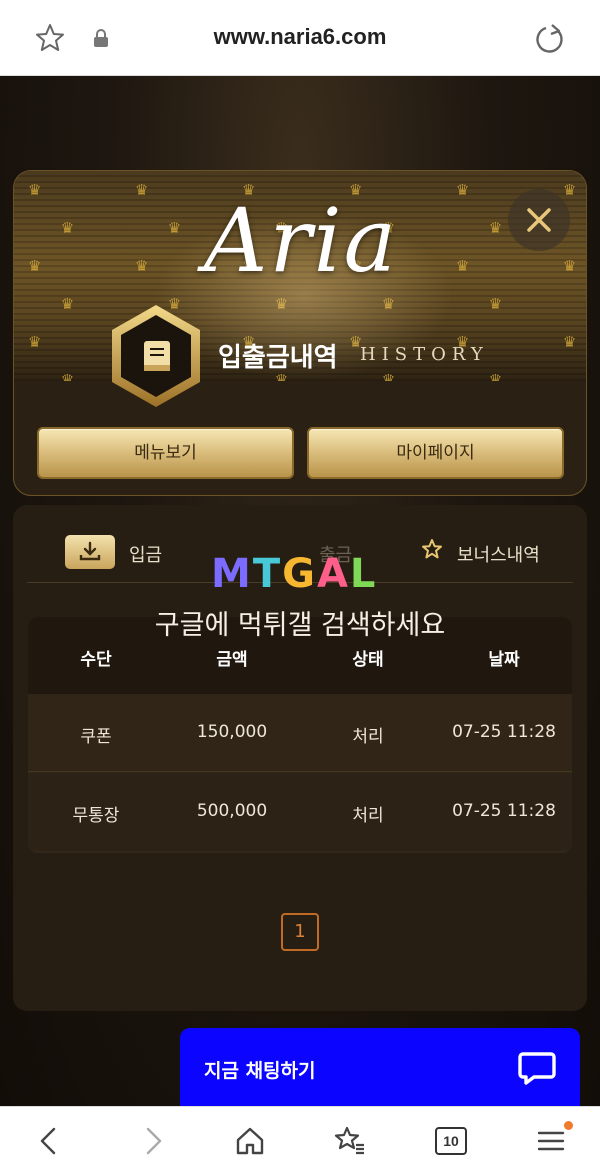 The image size is (600, 1172). Describe the element at coordinates (300, 812) in the screenshot. I see `table-row: 무통장 500,000 처리 07-25 11:28` at that location.